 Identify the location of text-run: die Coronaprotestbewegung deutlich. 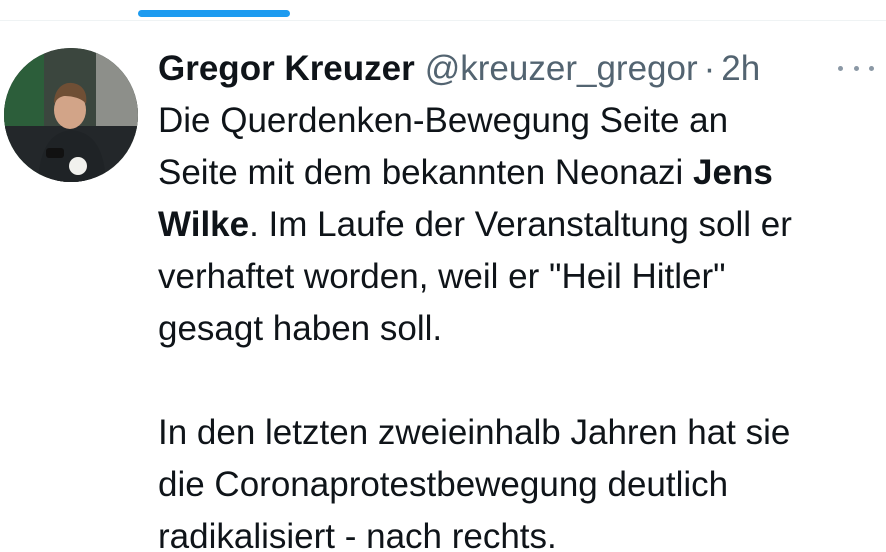
(443, 484).